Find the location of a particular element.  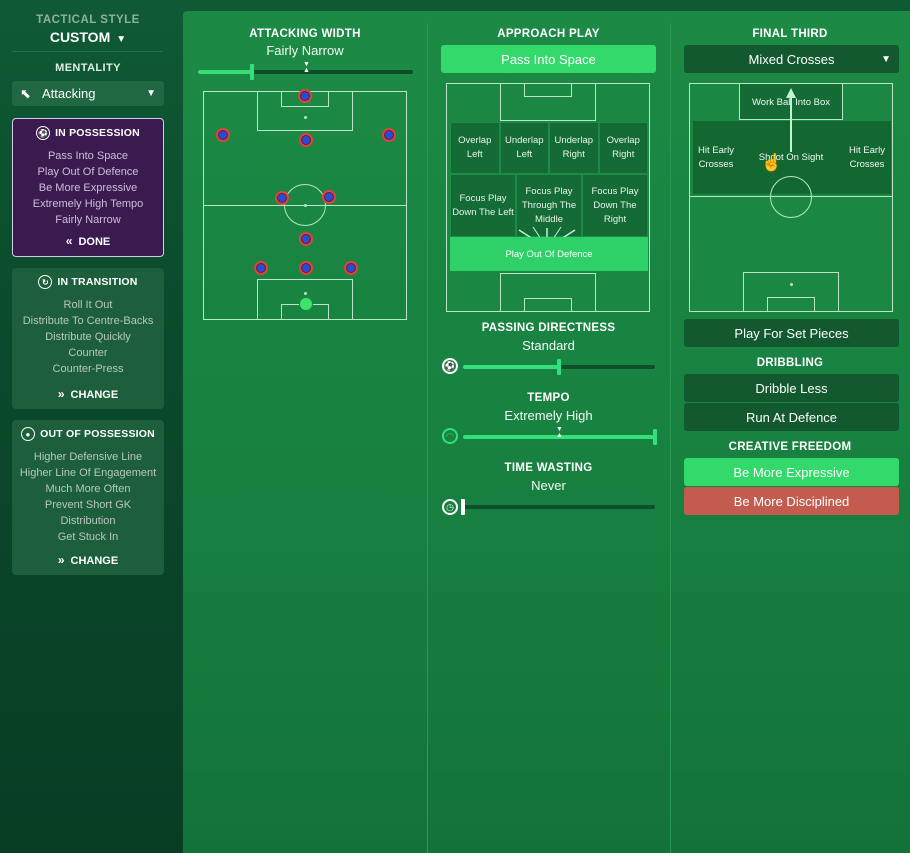

list-item: Distribute Quickly is located at coordinates (88, 337).